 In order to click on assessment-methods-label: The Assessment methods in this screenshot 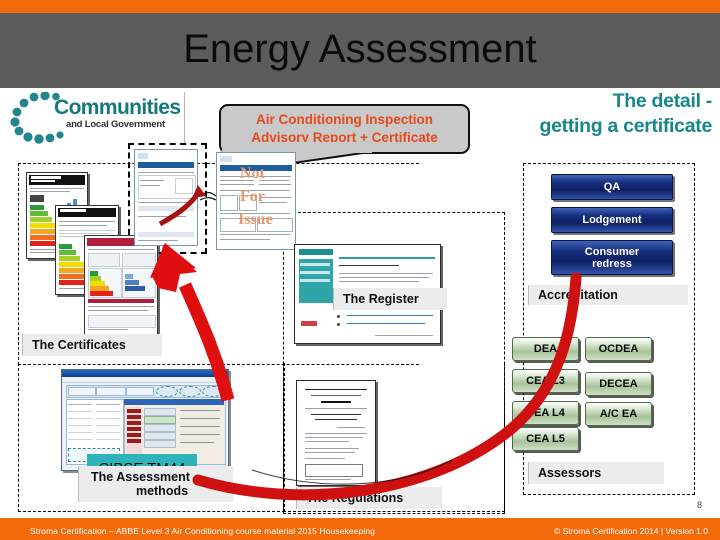, I will do `click(155, 484)`.